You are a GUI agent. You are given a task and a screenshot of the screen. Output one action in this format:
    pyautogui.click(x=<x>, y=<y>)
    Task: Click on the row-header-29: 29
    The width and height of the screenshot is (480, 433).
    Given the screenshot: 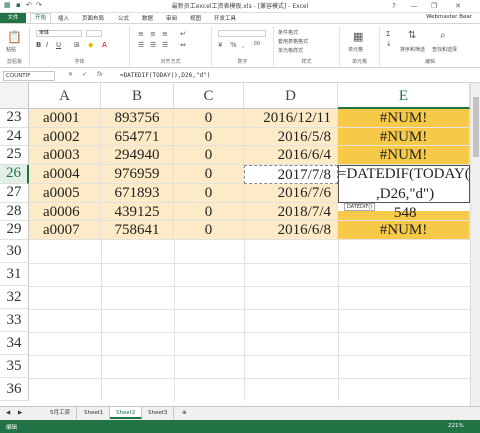 What is the action you would take?
    pyautogui.click(x=14, y=230)
    